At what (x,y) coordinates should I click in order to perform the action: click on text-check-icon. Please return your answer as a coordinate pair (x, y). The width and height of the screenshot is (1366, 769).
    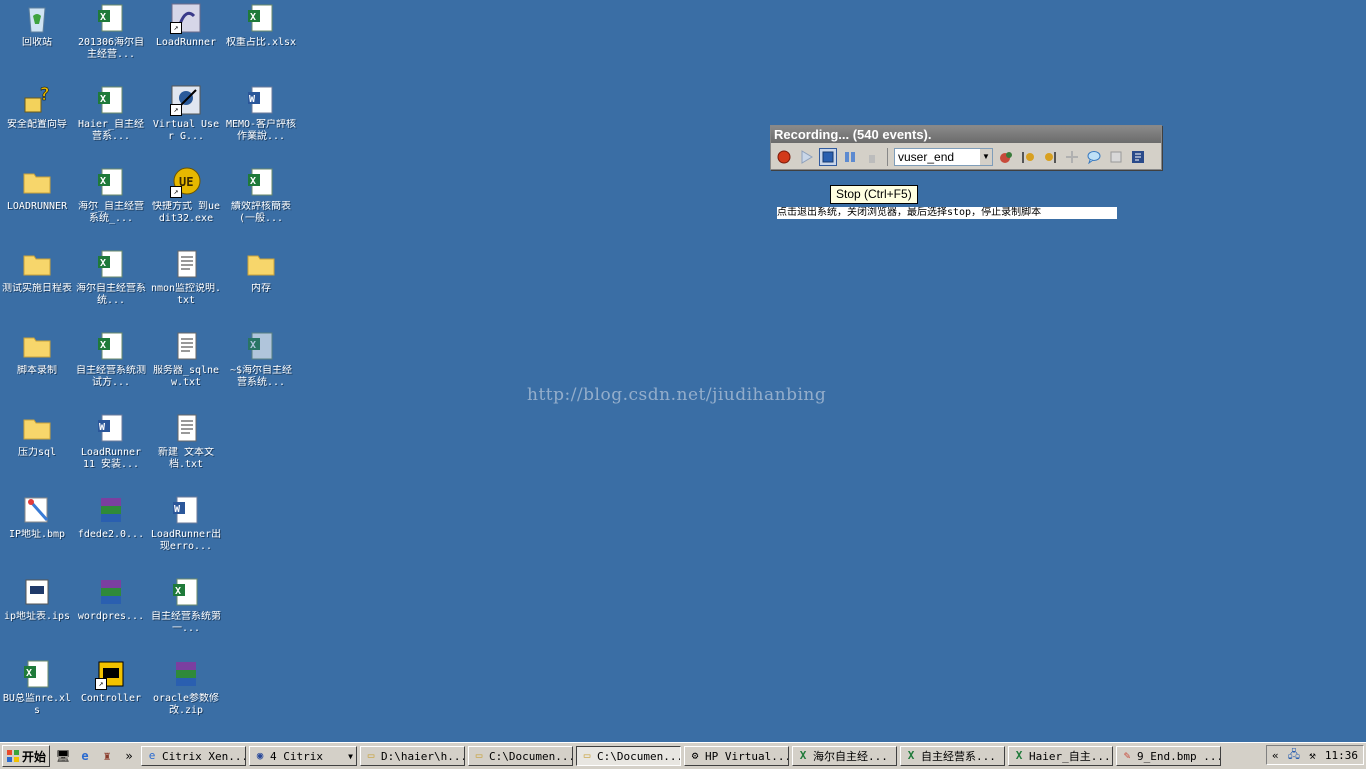
    Looking at the image, I should click on (1116, 157).